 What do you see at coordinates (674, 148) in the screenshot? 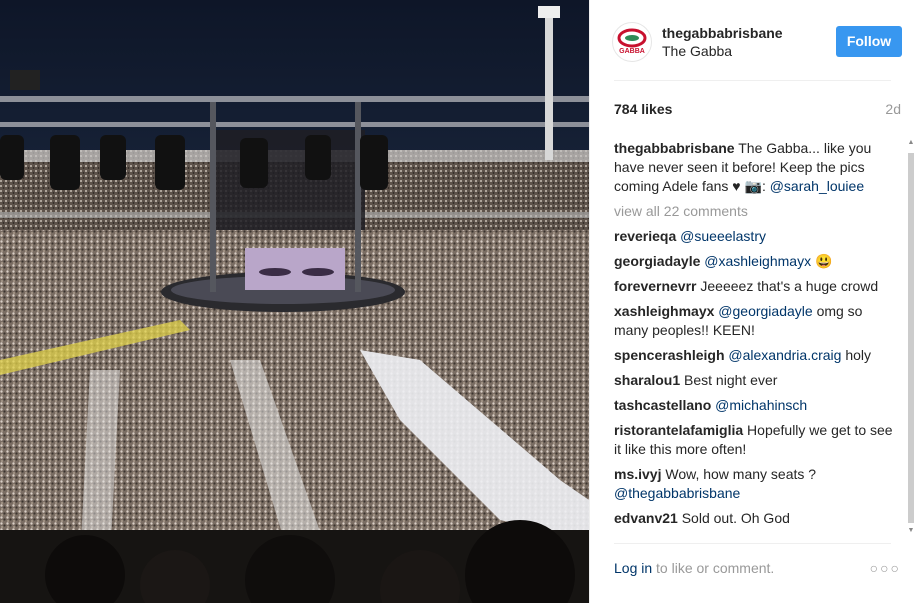
I see `caption-username: thegabbabrisbane` at bounding box center [674, 148].